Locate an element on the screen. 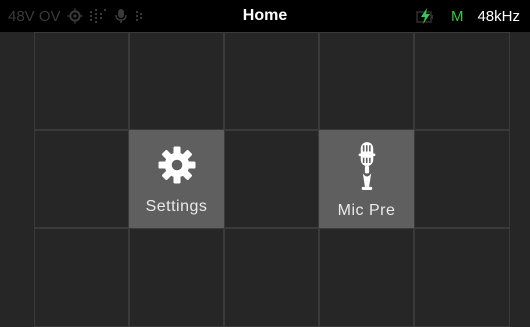 Image resolution: width=530 pixels, height=327 pixels. mic-pre-tile-button: Mic Pre is located at coordinates (366, 179).